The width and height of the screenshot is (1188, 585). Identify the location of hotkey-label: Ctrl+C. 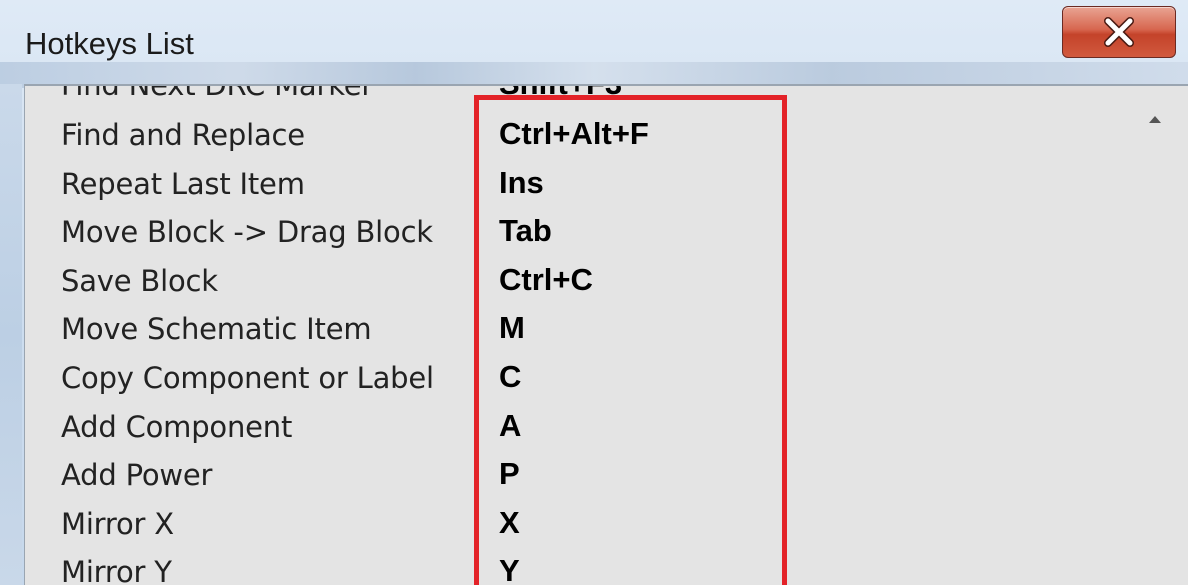
(546, 279).